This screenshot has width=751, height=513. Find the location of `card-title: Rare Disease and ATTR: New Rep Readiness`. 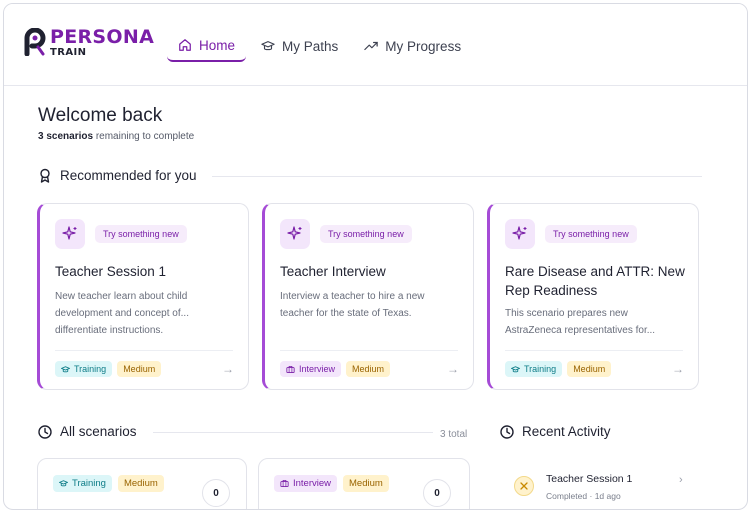

card-title: Rare Disease and ATTR: New Rep Readiness is located at coordinates (595, 281).